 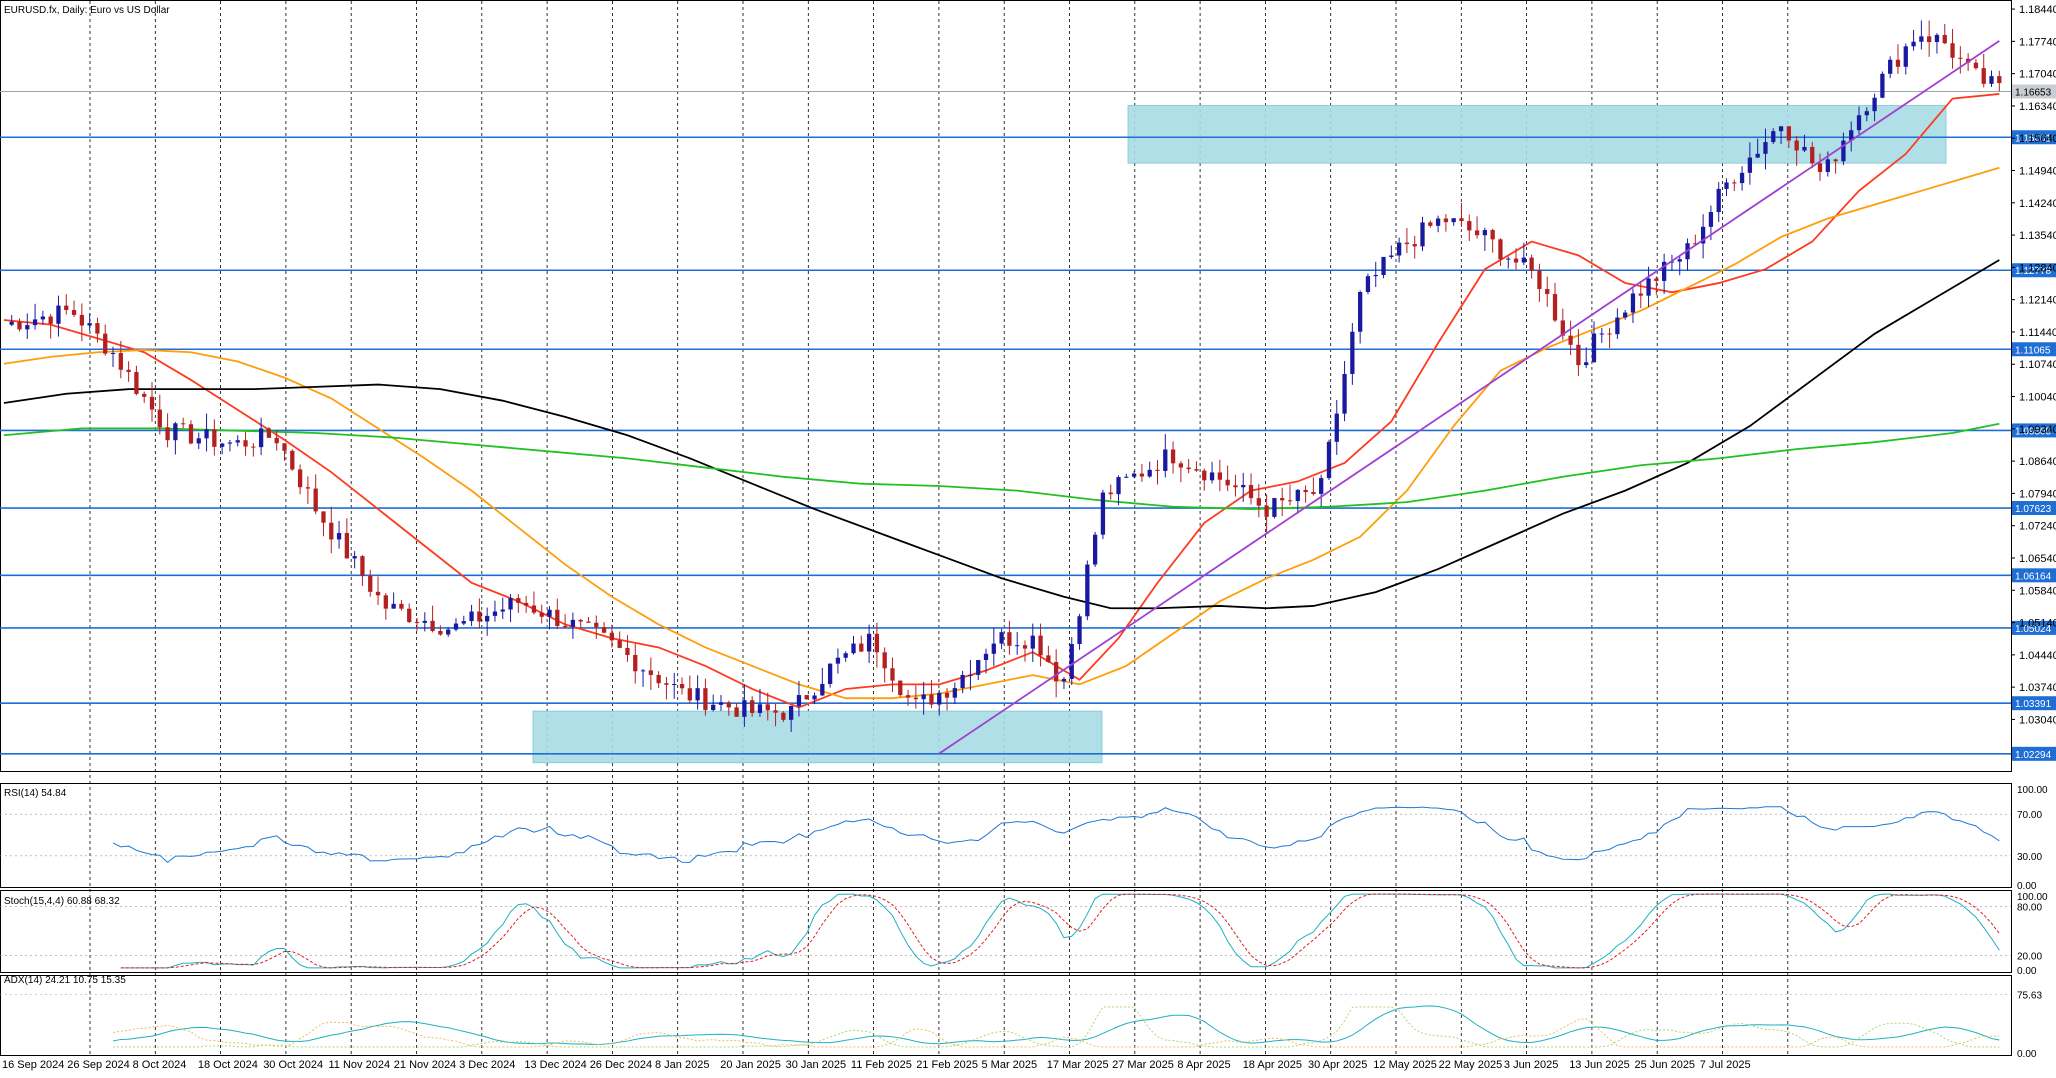 I want to click on date-tick-label: 26 Dec 2024, so click(x=621, y=1065).